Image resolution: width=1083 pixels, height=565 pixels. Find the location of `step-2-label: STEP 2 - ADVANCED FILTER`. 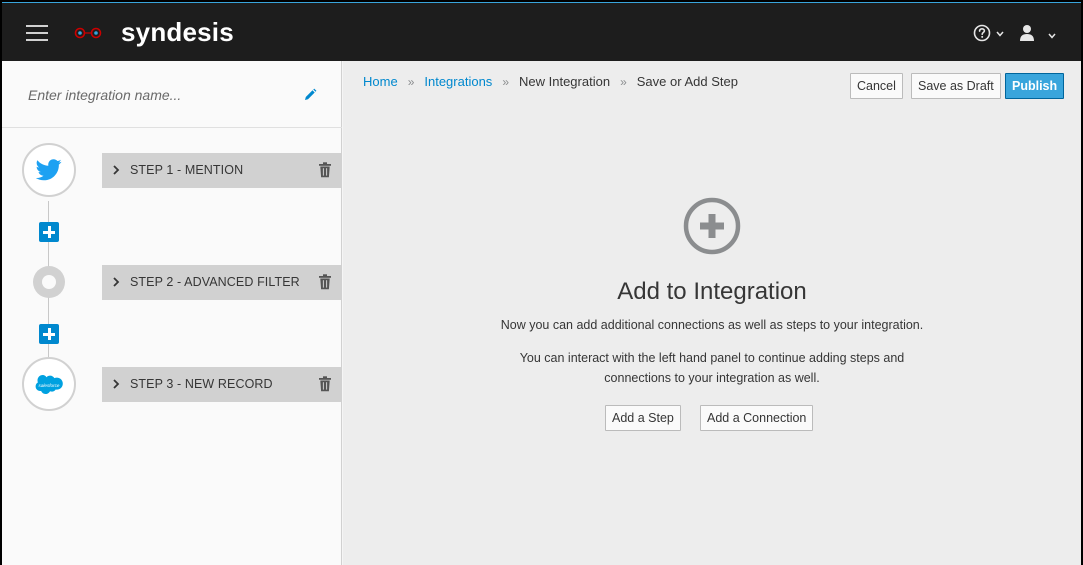

step-2-label: STEP 2 - ADVANCED FILTER is located at coordinates (215, 282).